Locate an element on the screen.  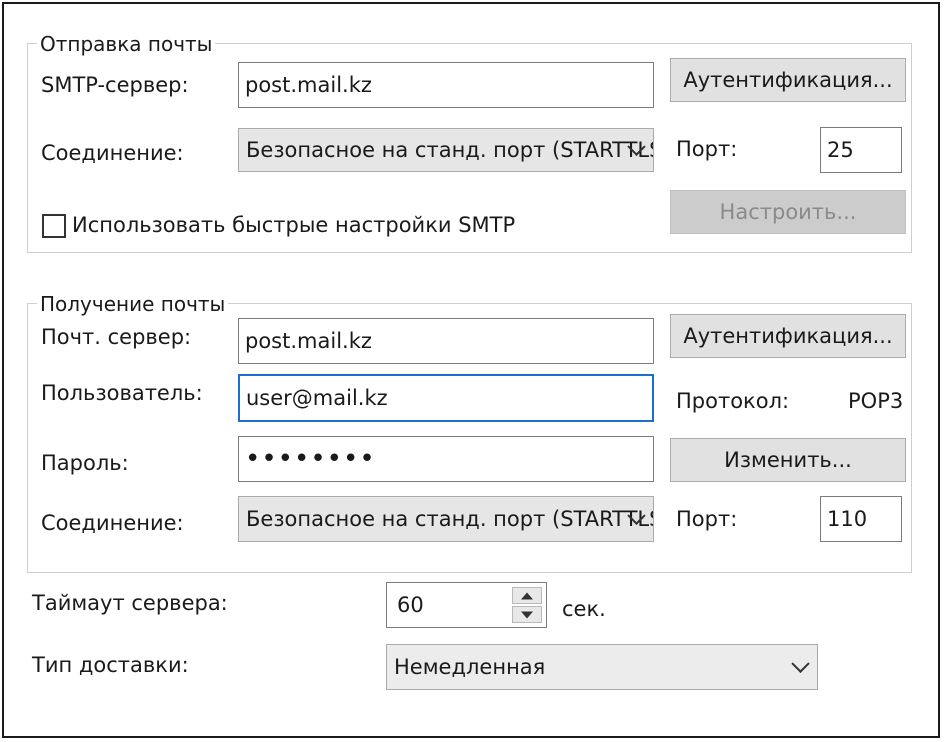
send-port-input: 25 is located at coordinates (861, 150).